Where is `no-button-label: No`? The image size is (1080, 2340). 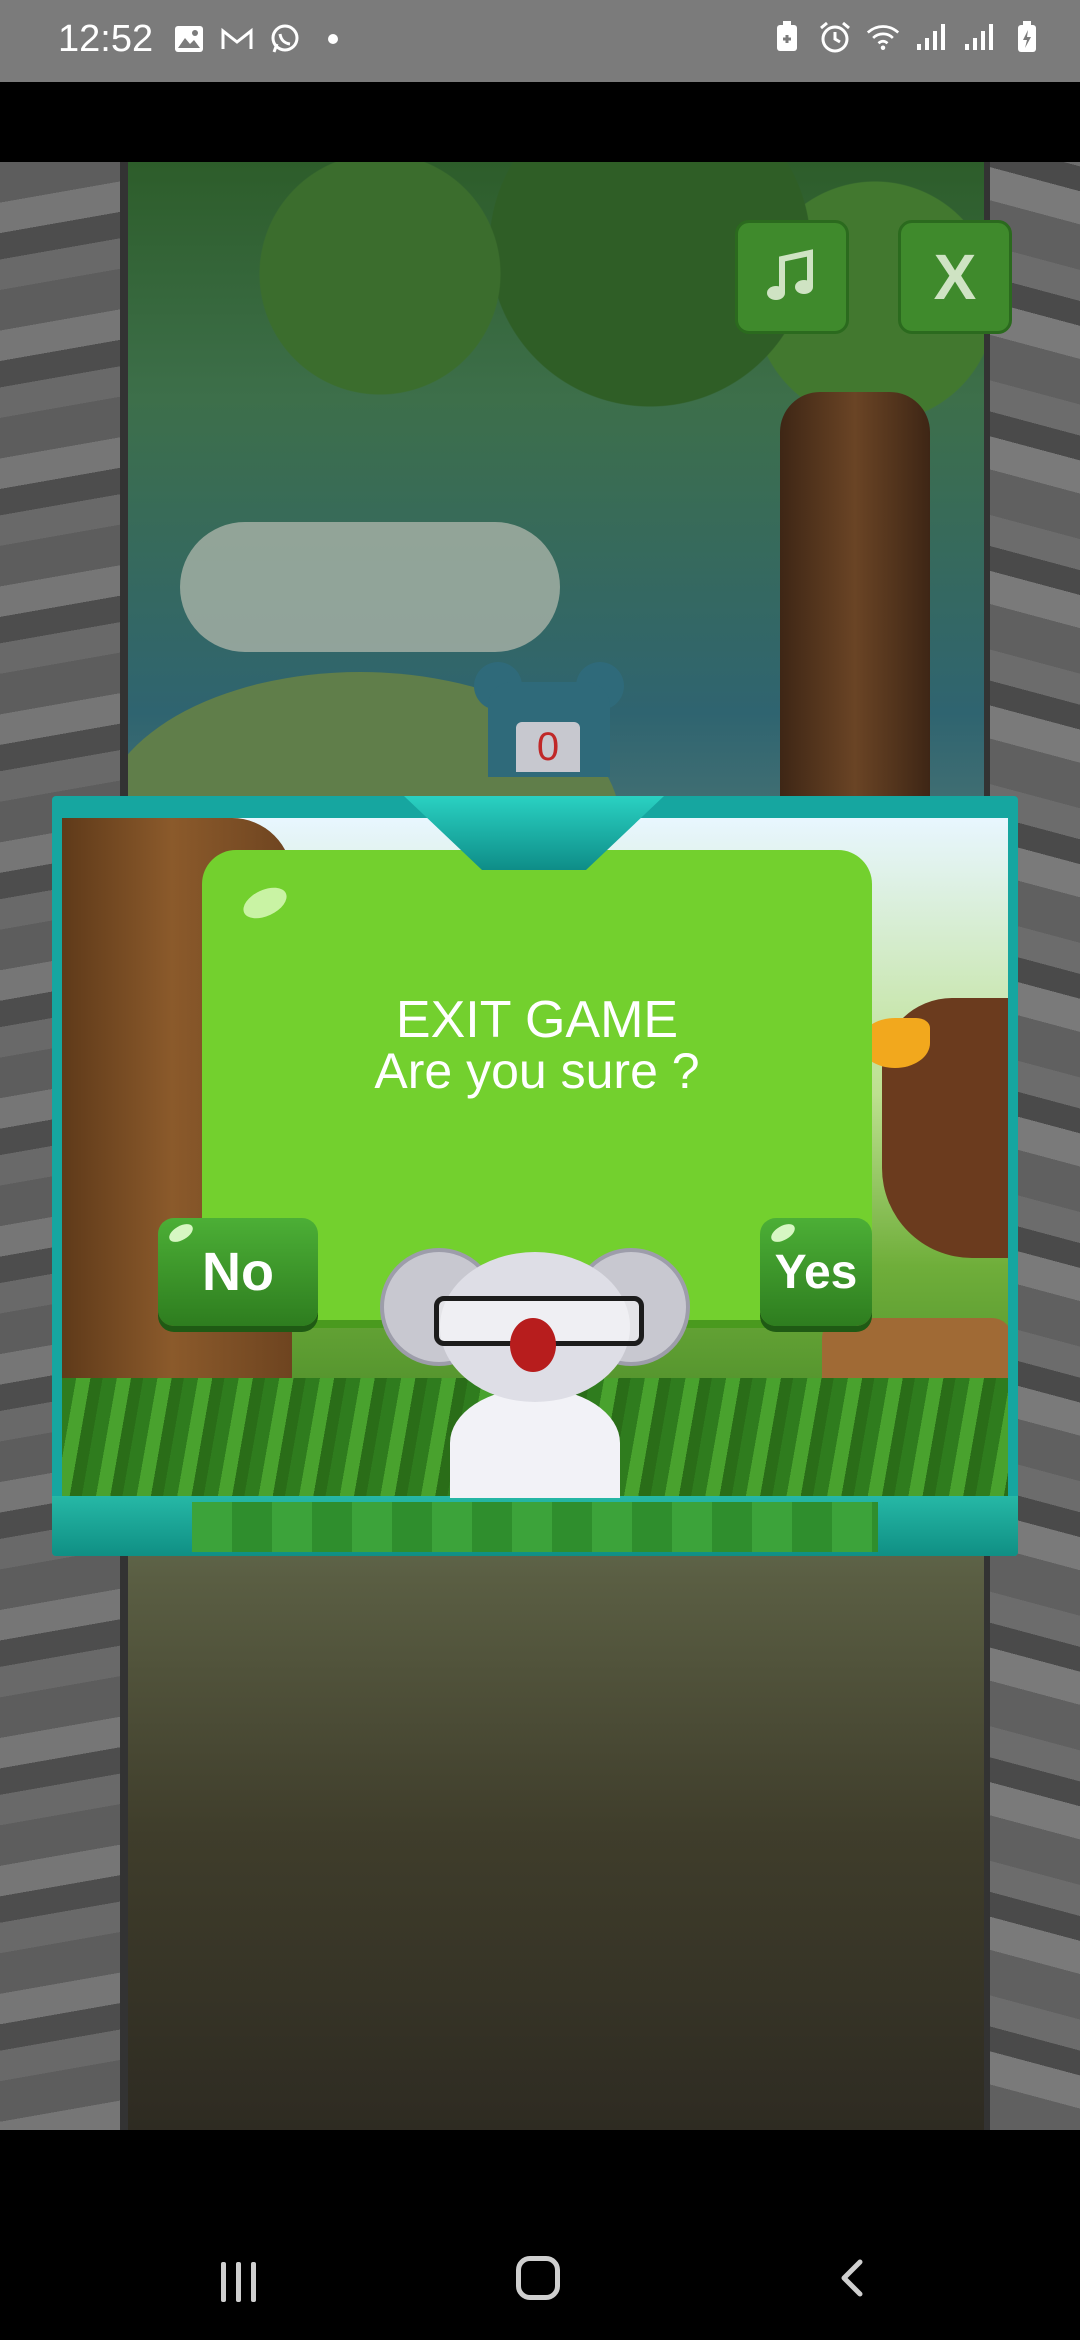
no-button-label: No is located at coordinates (238, 1272).